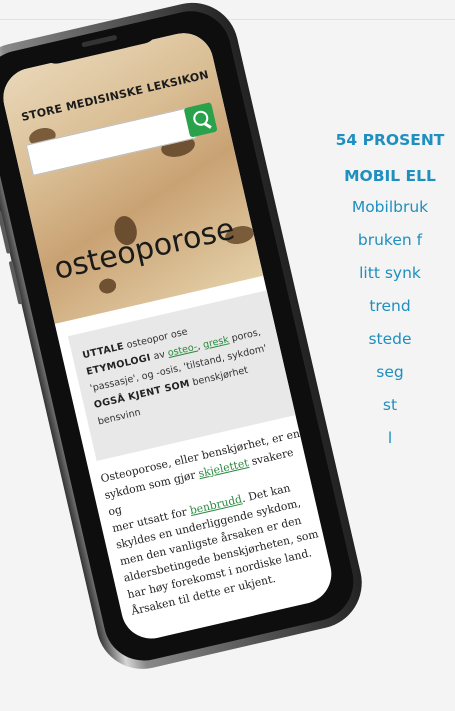 The height and width of the screenshot is (711, 455). What do you see at coordinates (99, 41) in the screenshot?
I see `speaker-grille` at bounding box center [99, 41].